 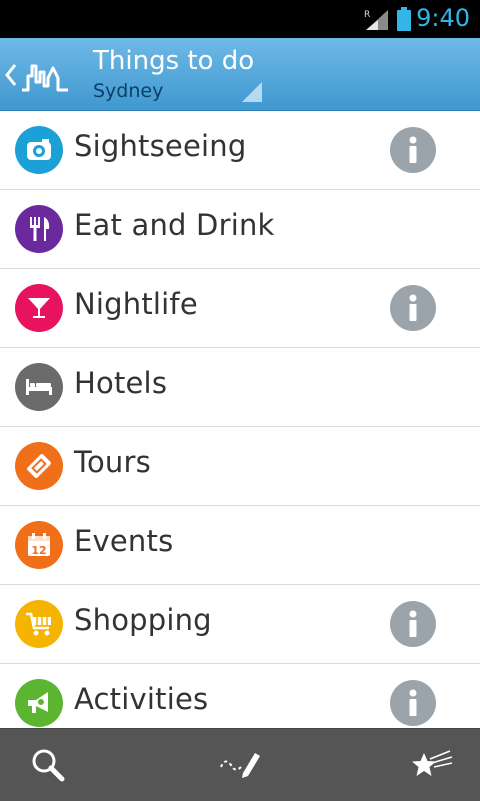 I want to click on shopping-cart-icon, so click(x=39, y=624).